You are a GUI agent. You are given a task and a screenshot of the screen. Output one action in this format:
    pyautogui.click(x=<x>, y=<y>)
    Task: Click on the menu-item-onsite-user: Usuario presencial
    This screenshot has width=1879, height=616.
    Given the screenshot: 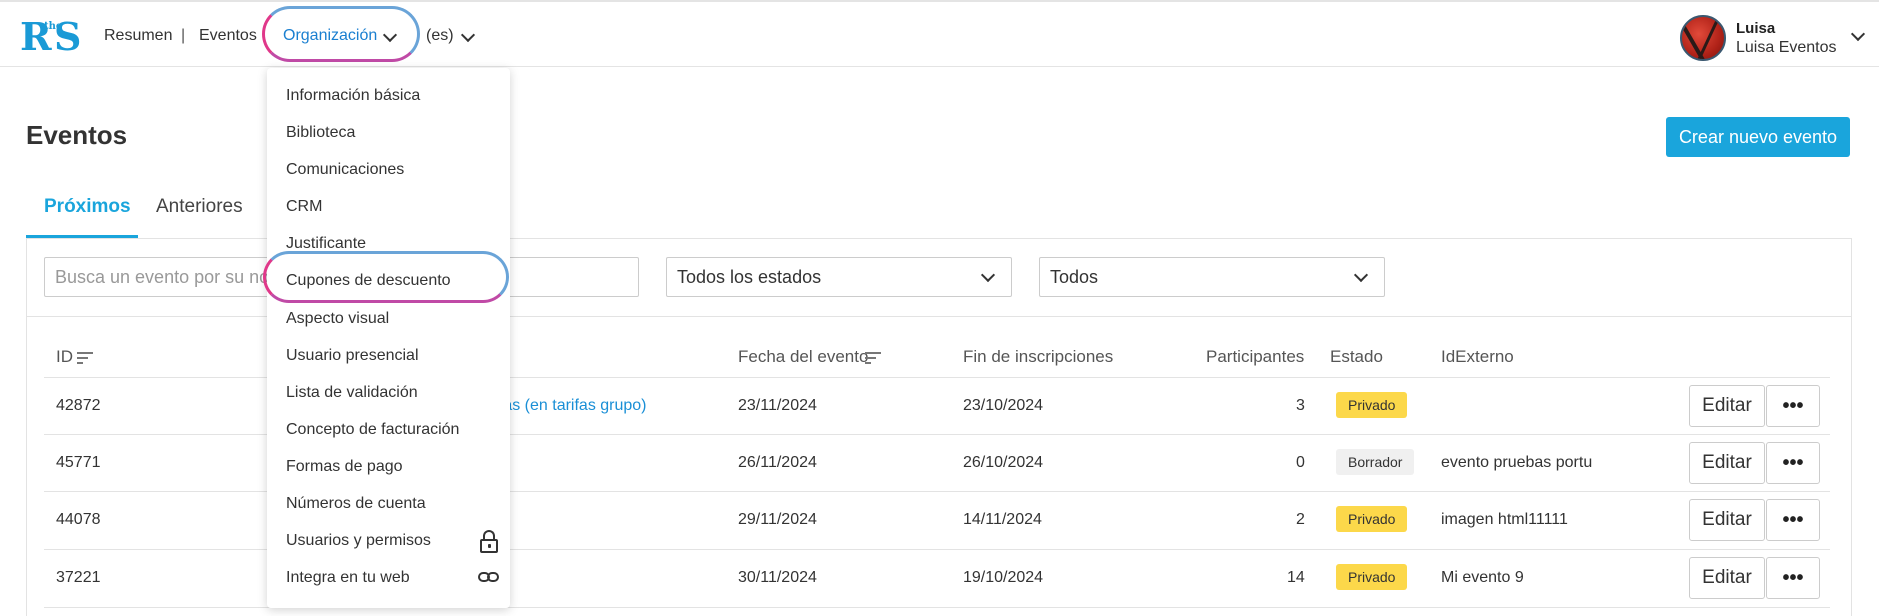 What is the action you would take?
    pyautogui.click(x=352, y=356)
    